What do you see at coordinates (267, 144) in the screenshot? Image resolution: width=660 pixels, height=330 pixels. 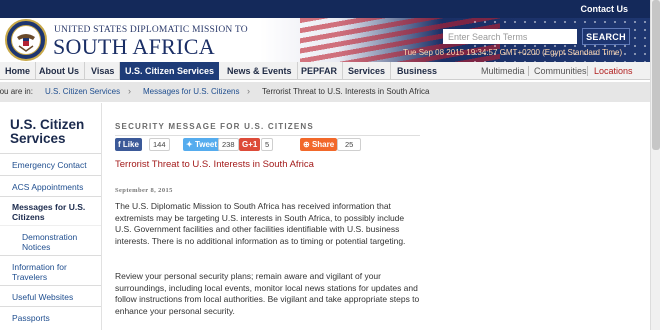 I see `google-plus-count: 5` at bounding box center [267, 144].